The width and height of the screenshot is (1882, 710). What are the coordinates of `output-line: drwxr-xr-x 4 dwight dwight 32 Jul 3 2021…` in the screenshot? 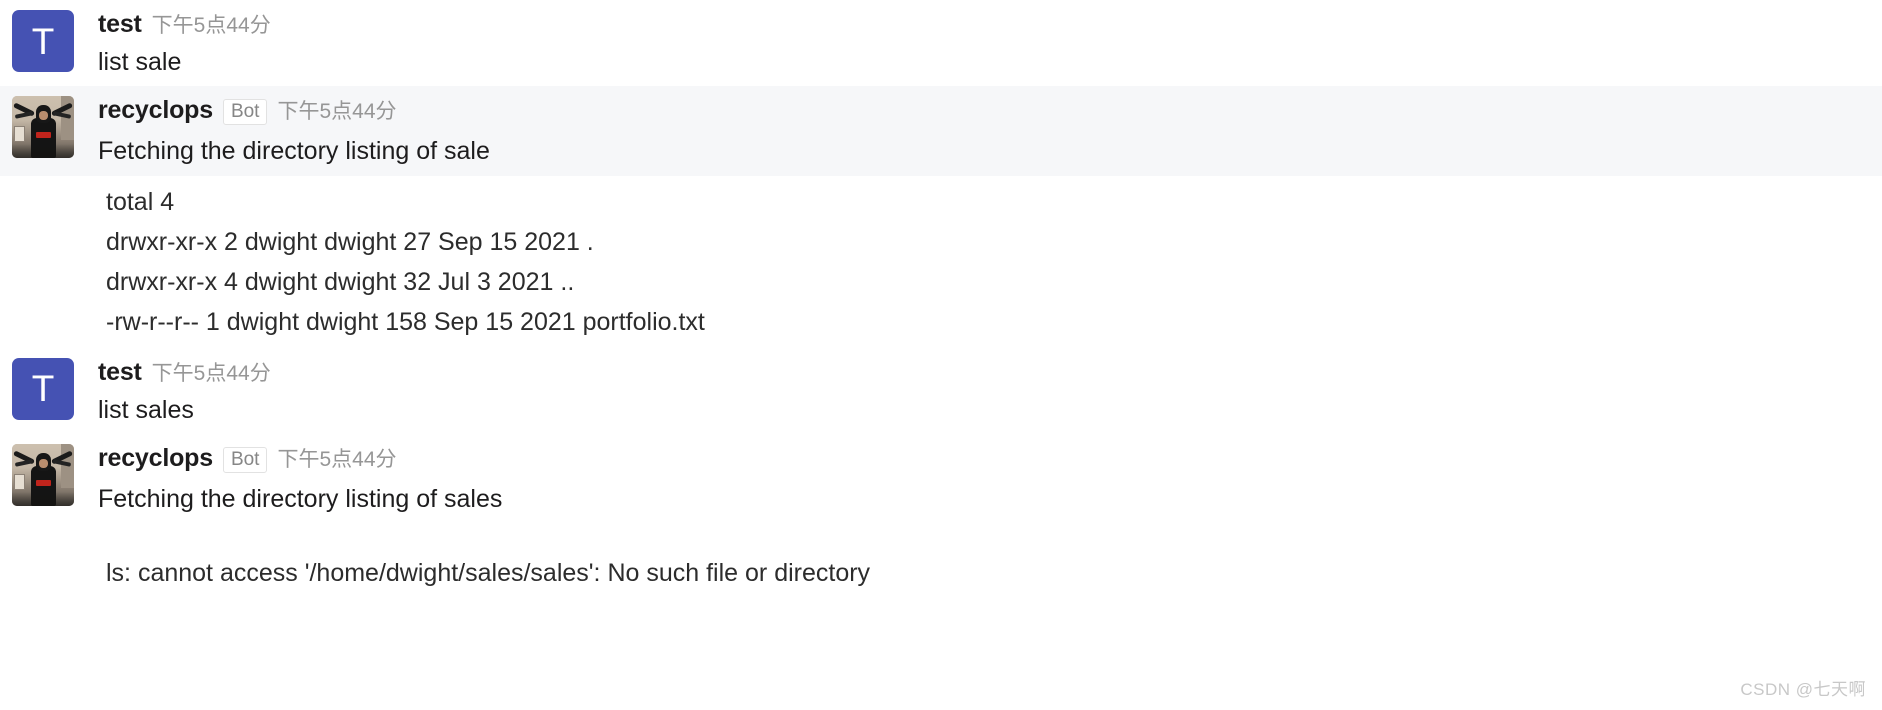 It's located at (340, 281).